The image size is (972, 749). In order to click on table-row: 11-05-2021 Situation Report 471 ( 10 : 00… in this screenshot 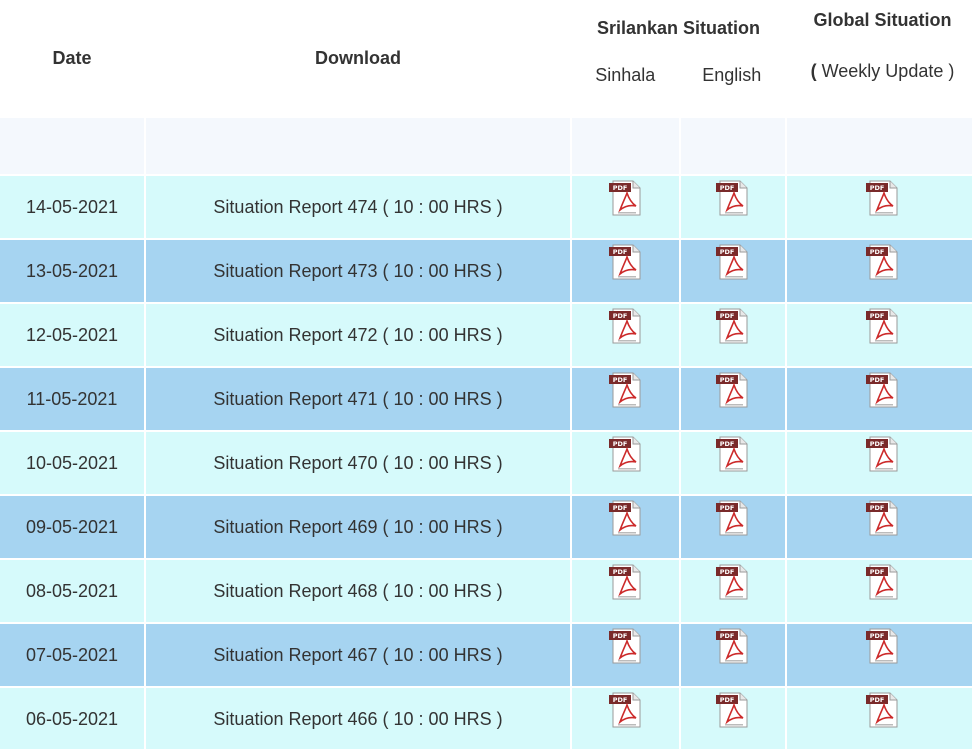, I will do `click(486, 399)`.